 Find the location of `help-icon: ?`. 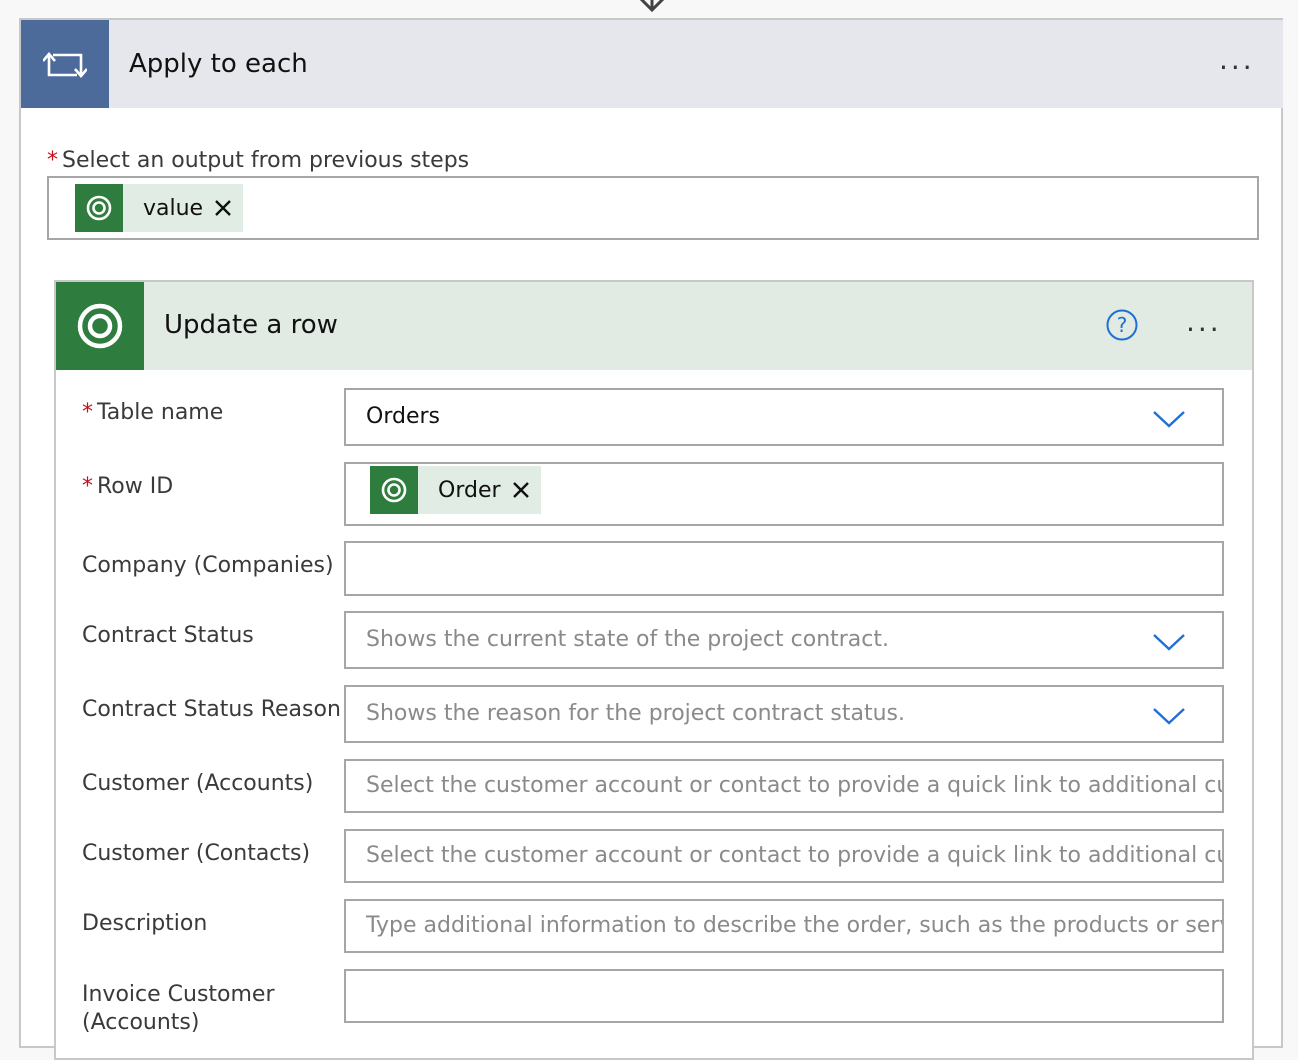

help-icon: ? is located at coordinates (1122, 325).